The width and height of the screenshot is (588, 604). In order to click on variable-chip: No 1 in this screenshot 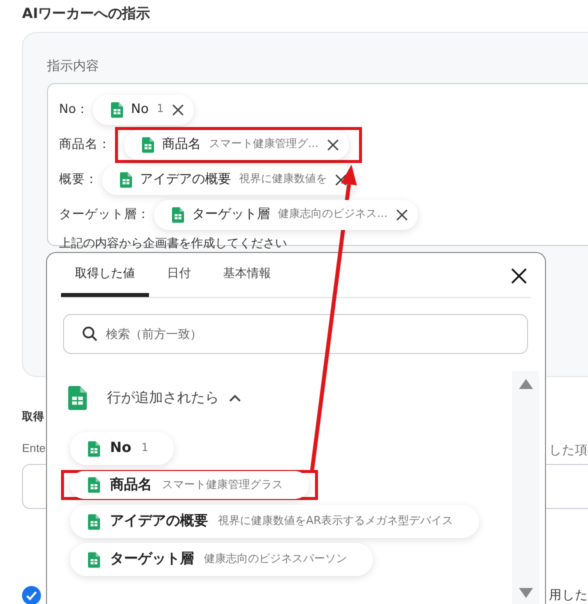, I will do `click(143, 109)`.